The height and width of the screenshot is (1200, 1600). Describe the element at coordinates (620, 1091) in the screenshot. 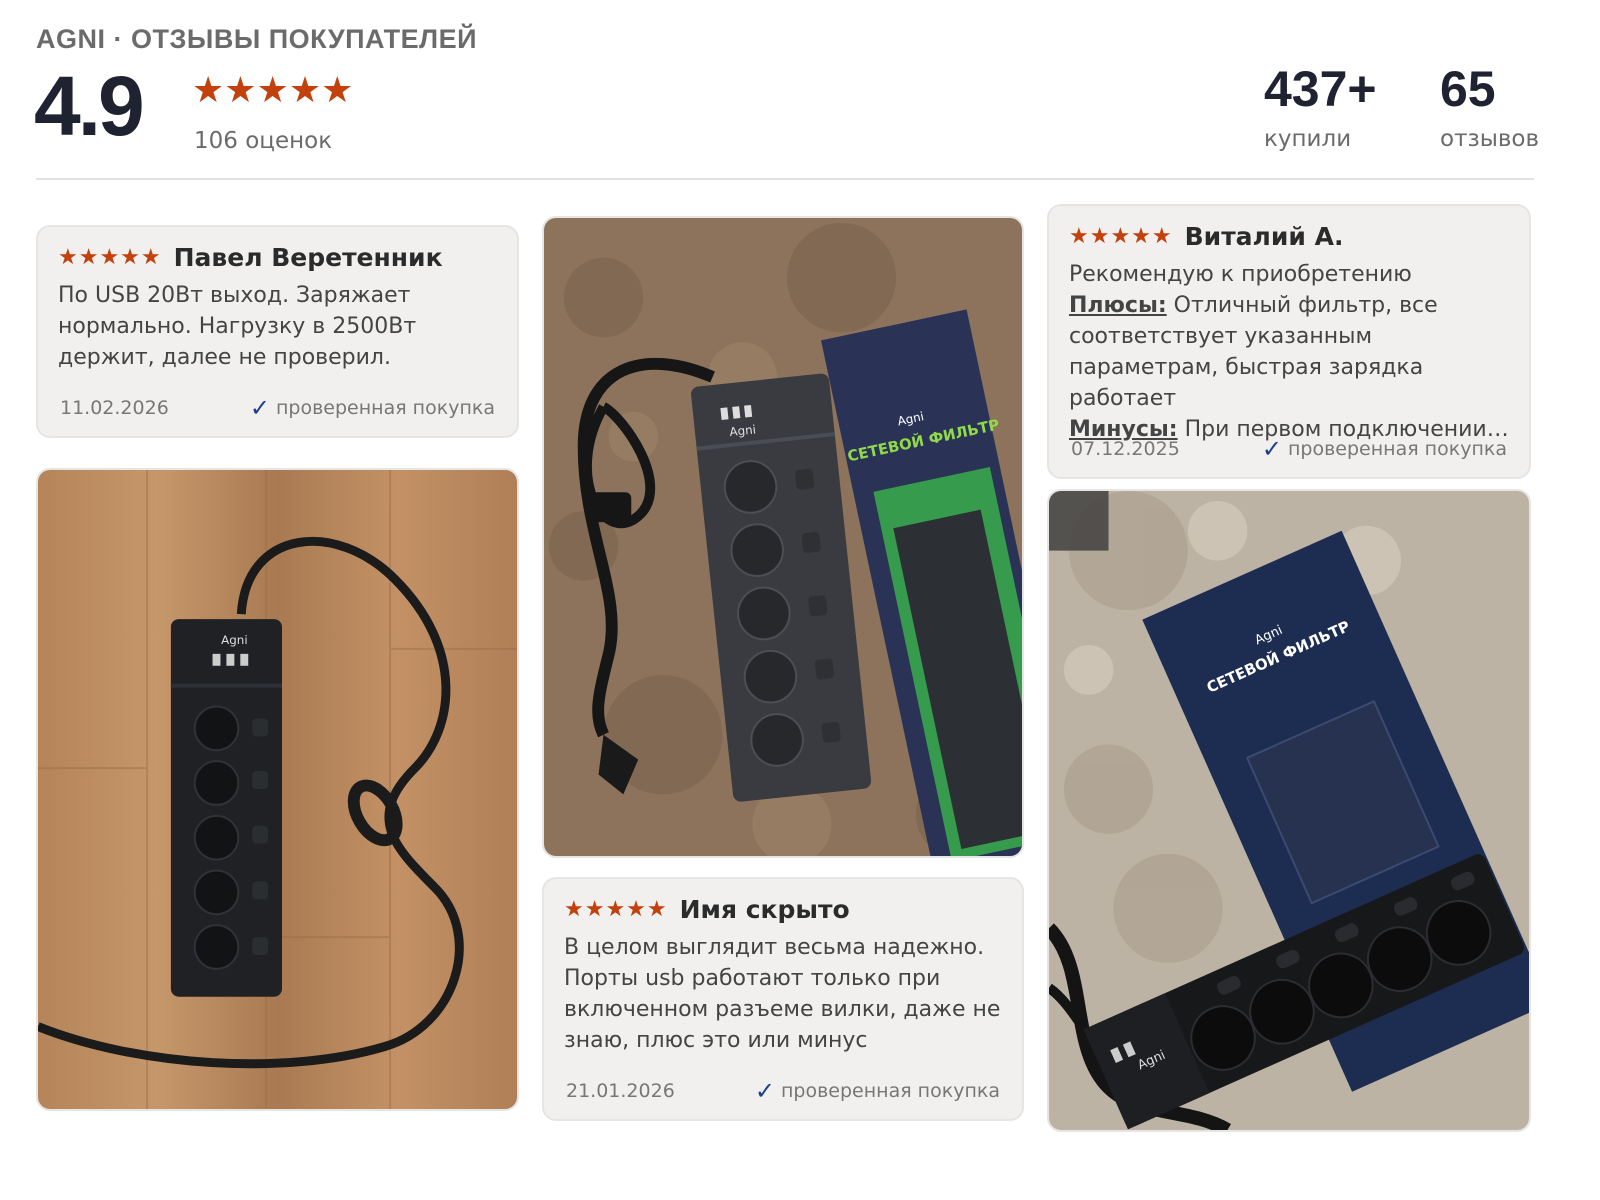

I see `review-date: 21.01.2026` at that location.